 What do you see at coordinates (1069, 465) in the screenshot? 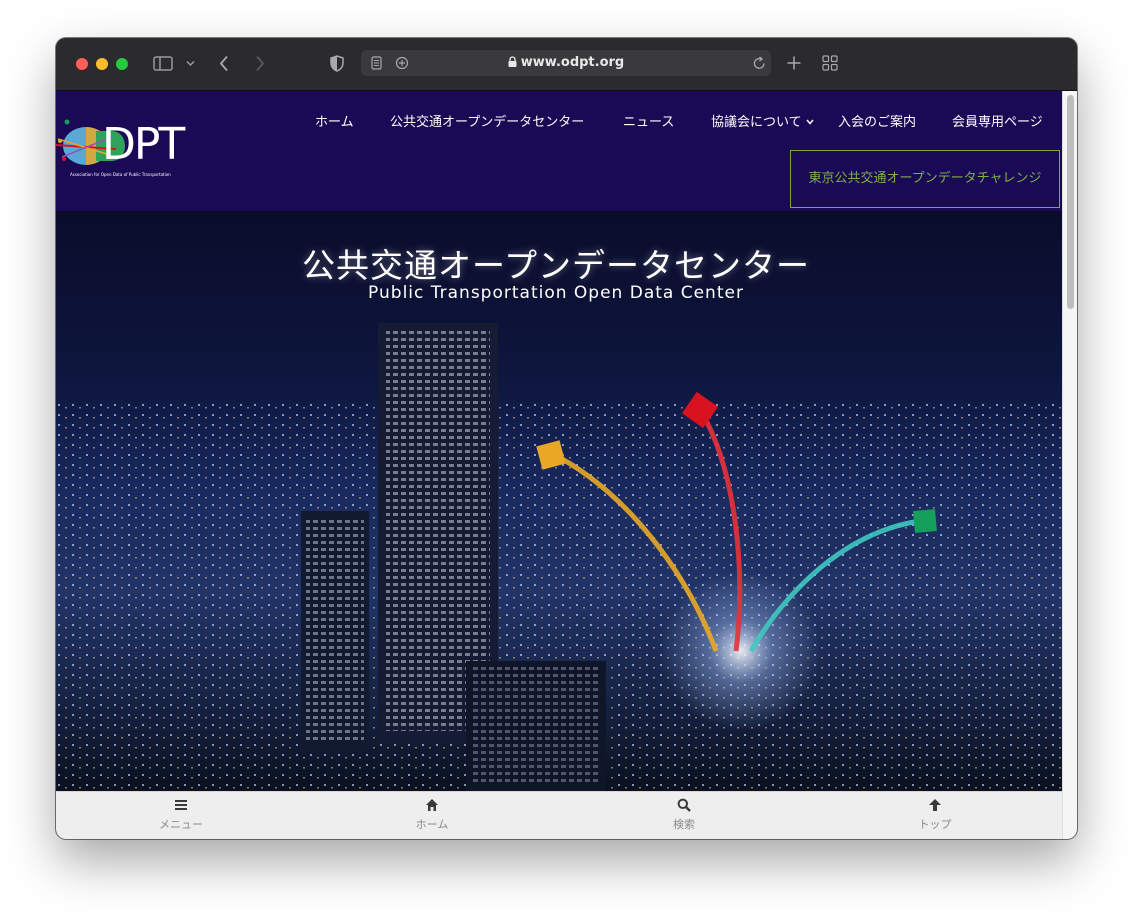
I see `page-scrollbar` at bounding box center [1069, 465].